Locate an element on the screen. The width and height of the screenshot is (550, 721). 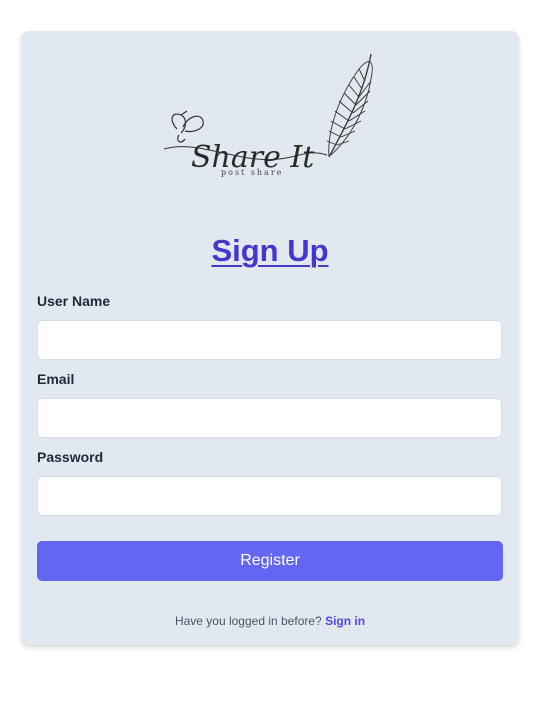
signin-prompt-text: Have you logged in before? is located at coordinates (248, 621).